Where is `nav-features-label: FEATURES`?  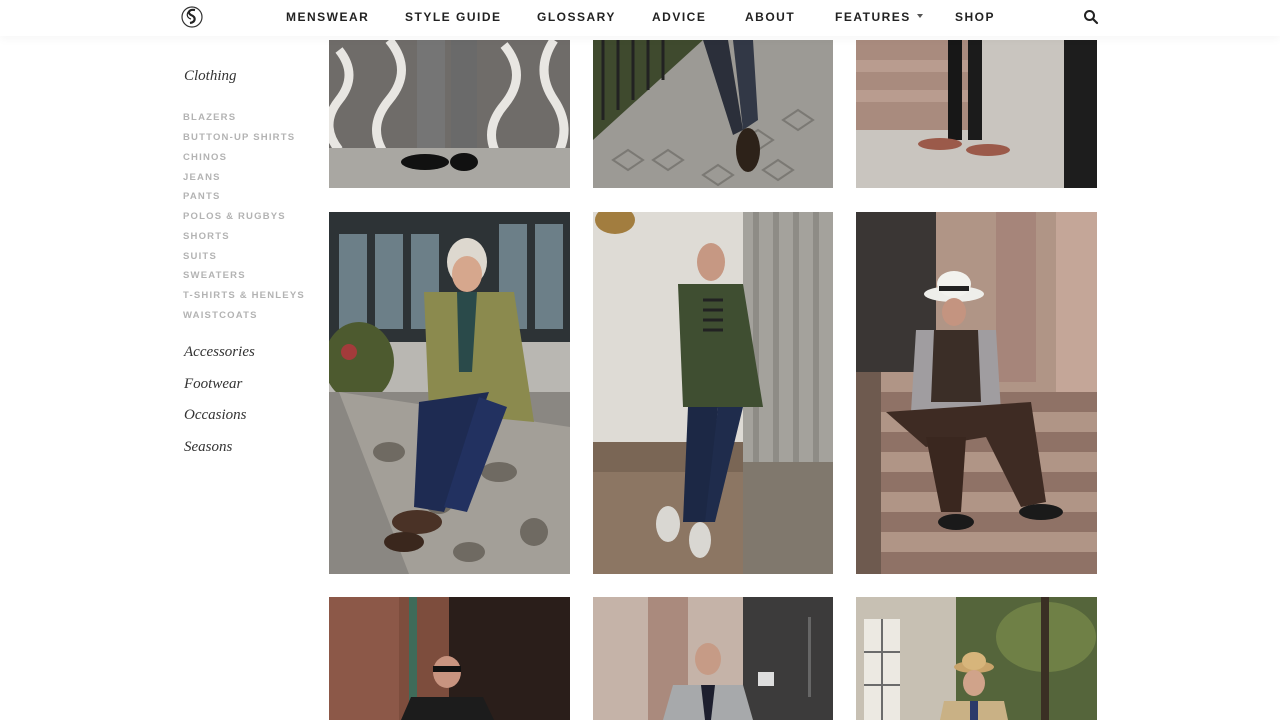
nav-features-label: FEATURES is located at coordinates (873, 17).